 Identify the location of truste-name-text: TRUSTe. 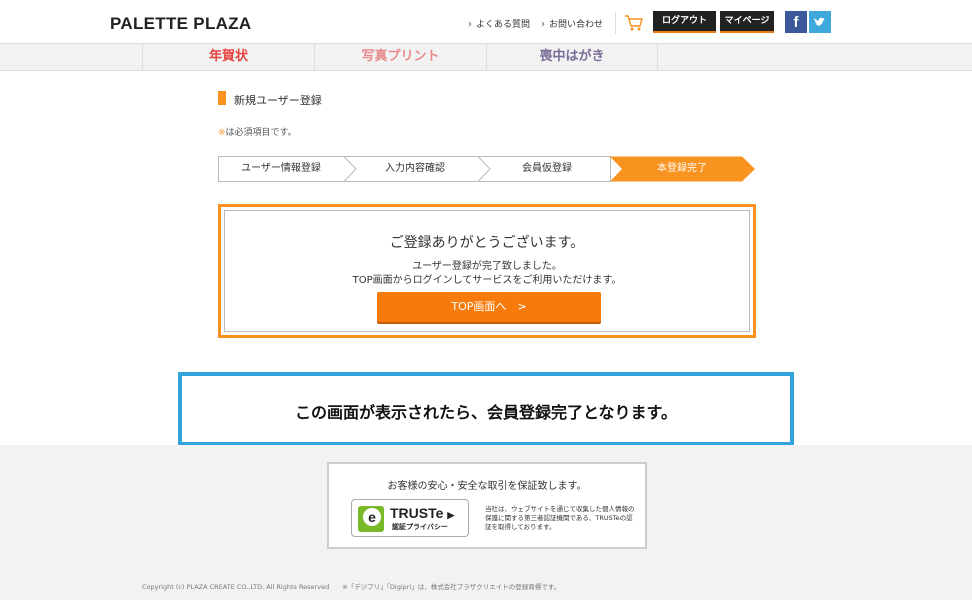
(417, 513).